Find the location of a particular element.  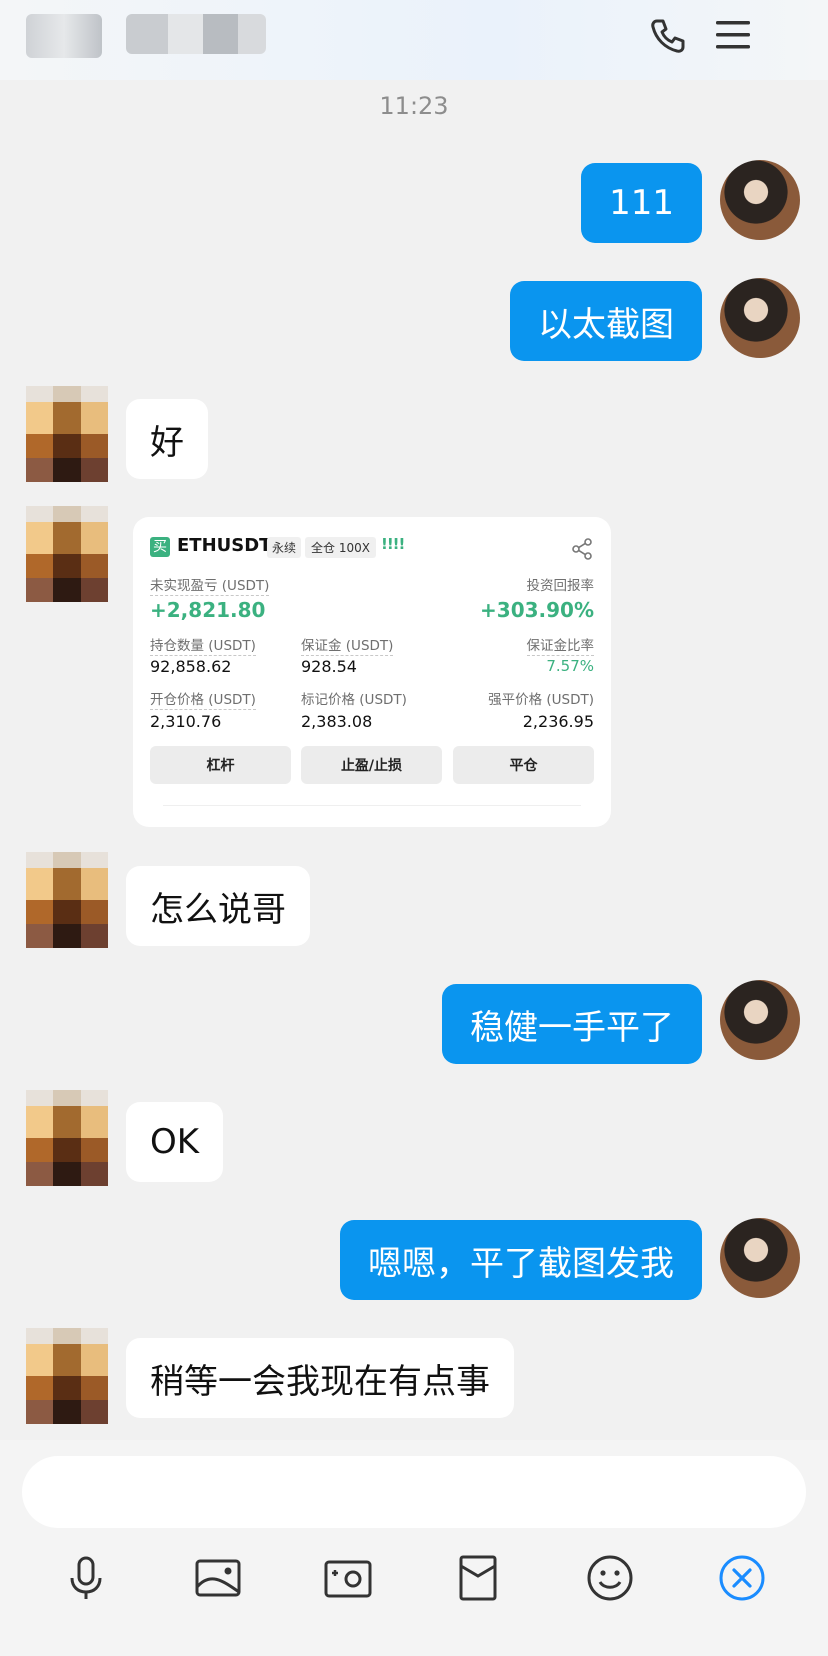

mark-price-label: 标记价格 (USDT) is located at coordinates (354, 700).